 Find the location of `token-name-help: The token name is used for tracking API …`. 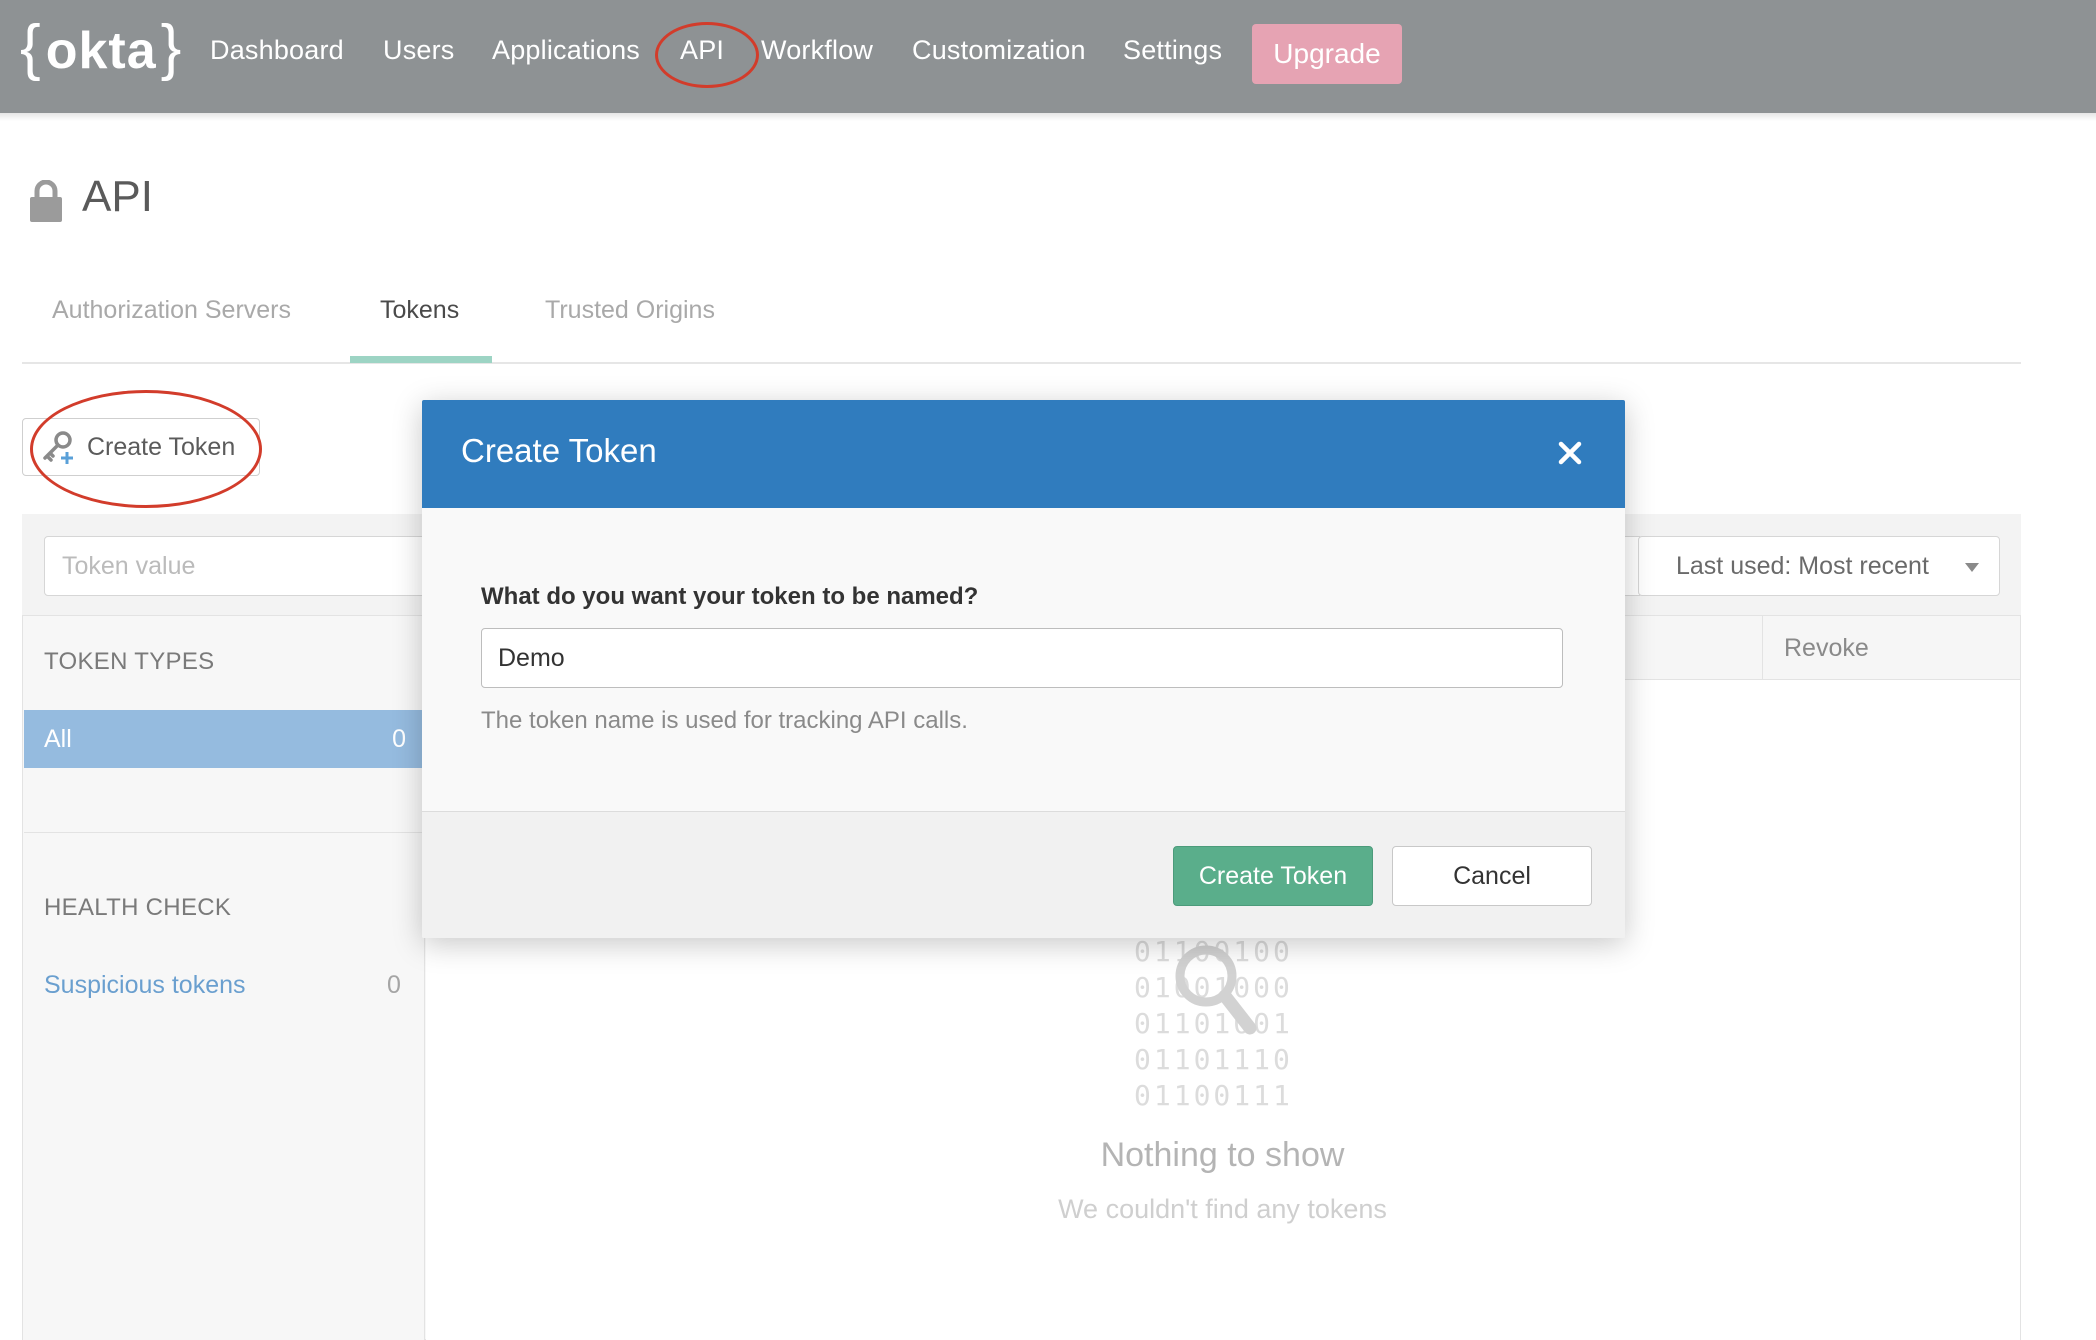

token-name-help: The token name is used for tracking API … is located at coordinates (724, 720).